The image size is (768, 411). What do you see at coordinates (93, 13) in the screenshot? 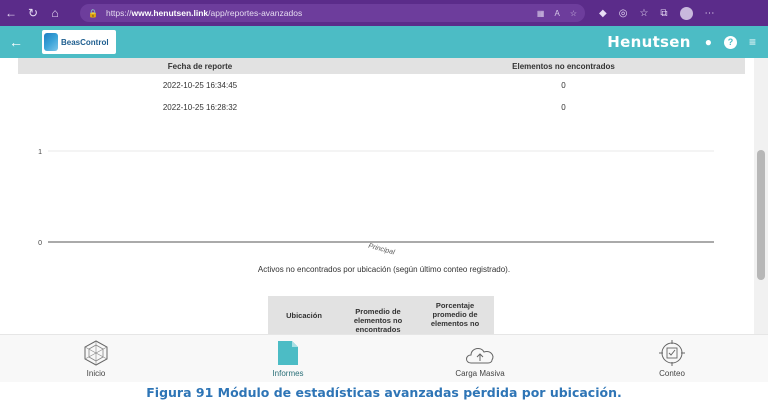
I see `lock-icon: 🔒` at bounding box center [93, 13].